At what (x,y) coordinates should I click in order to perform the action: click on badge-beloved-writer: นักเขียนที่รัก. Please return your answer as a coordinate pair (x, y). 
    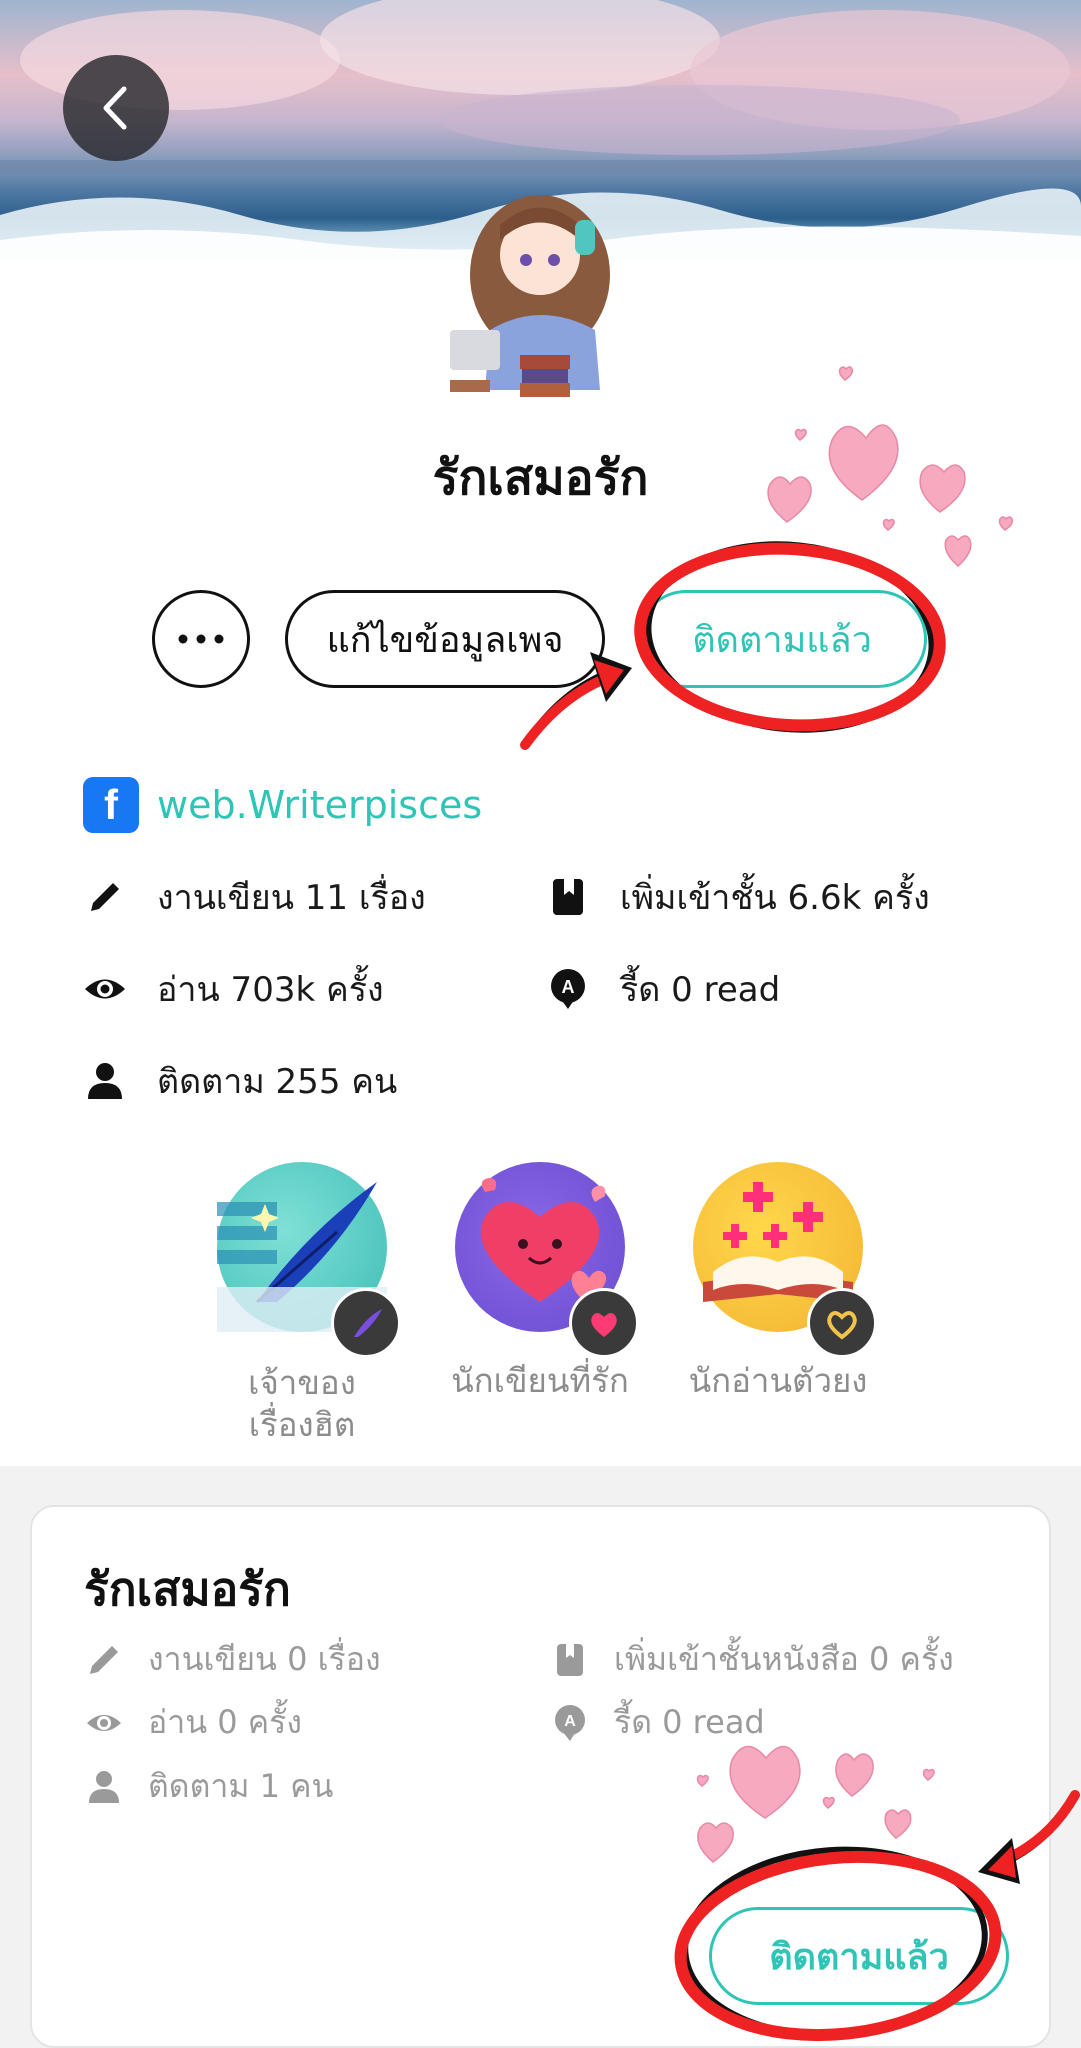
    Looking at the image, I should click on (540, 1282).